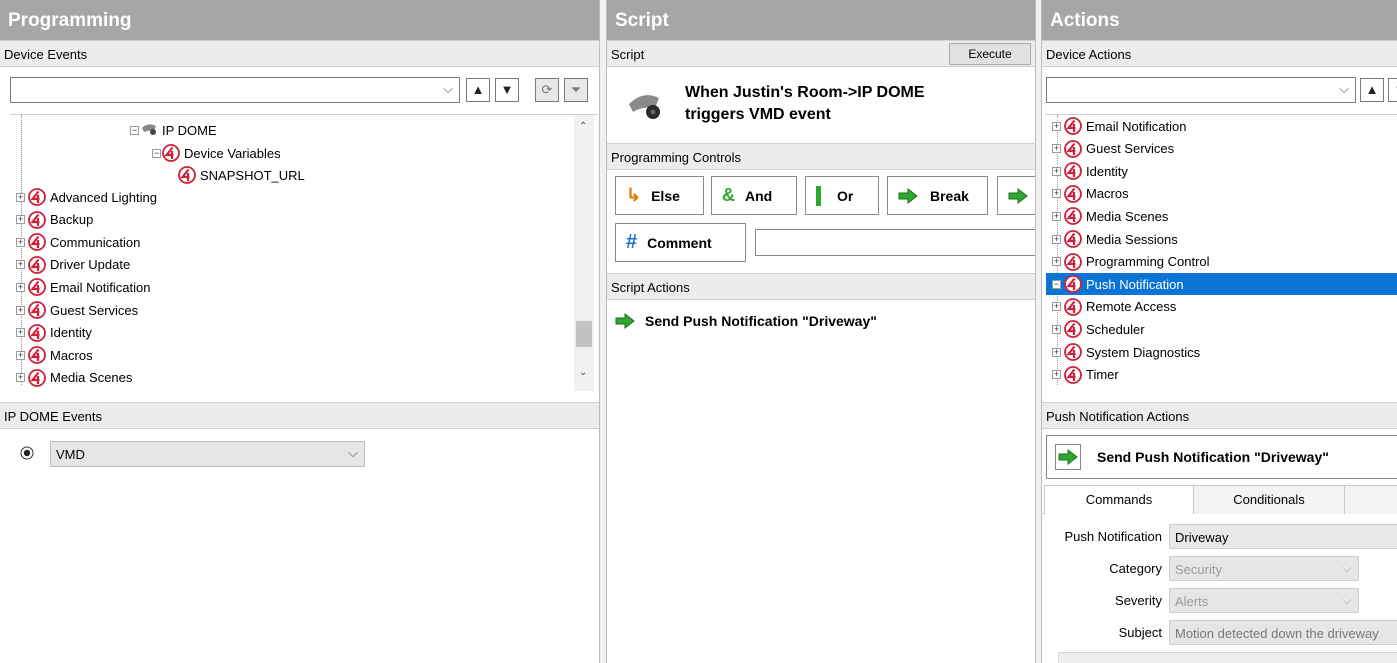 This screenshot has height=663, width=1397. What do you see at coordinates (1221, 284) in the screenshot?
I see `tree-item-push-notification: − Push Notification` at bounding box center [1221, 284].